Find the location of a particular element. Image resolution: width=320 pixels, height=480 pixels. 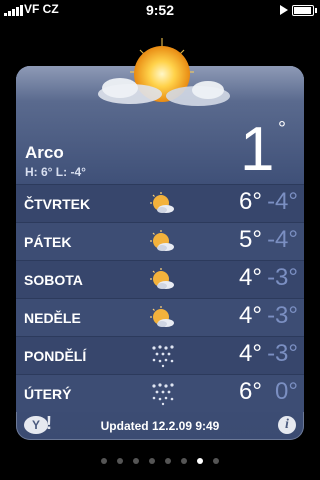

card-footer: Y ! Updated 12.2.09 9:49 i is located at coordinates (160, 426).